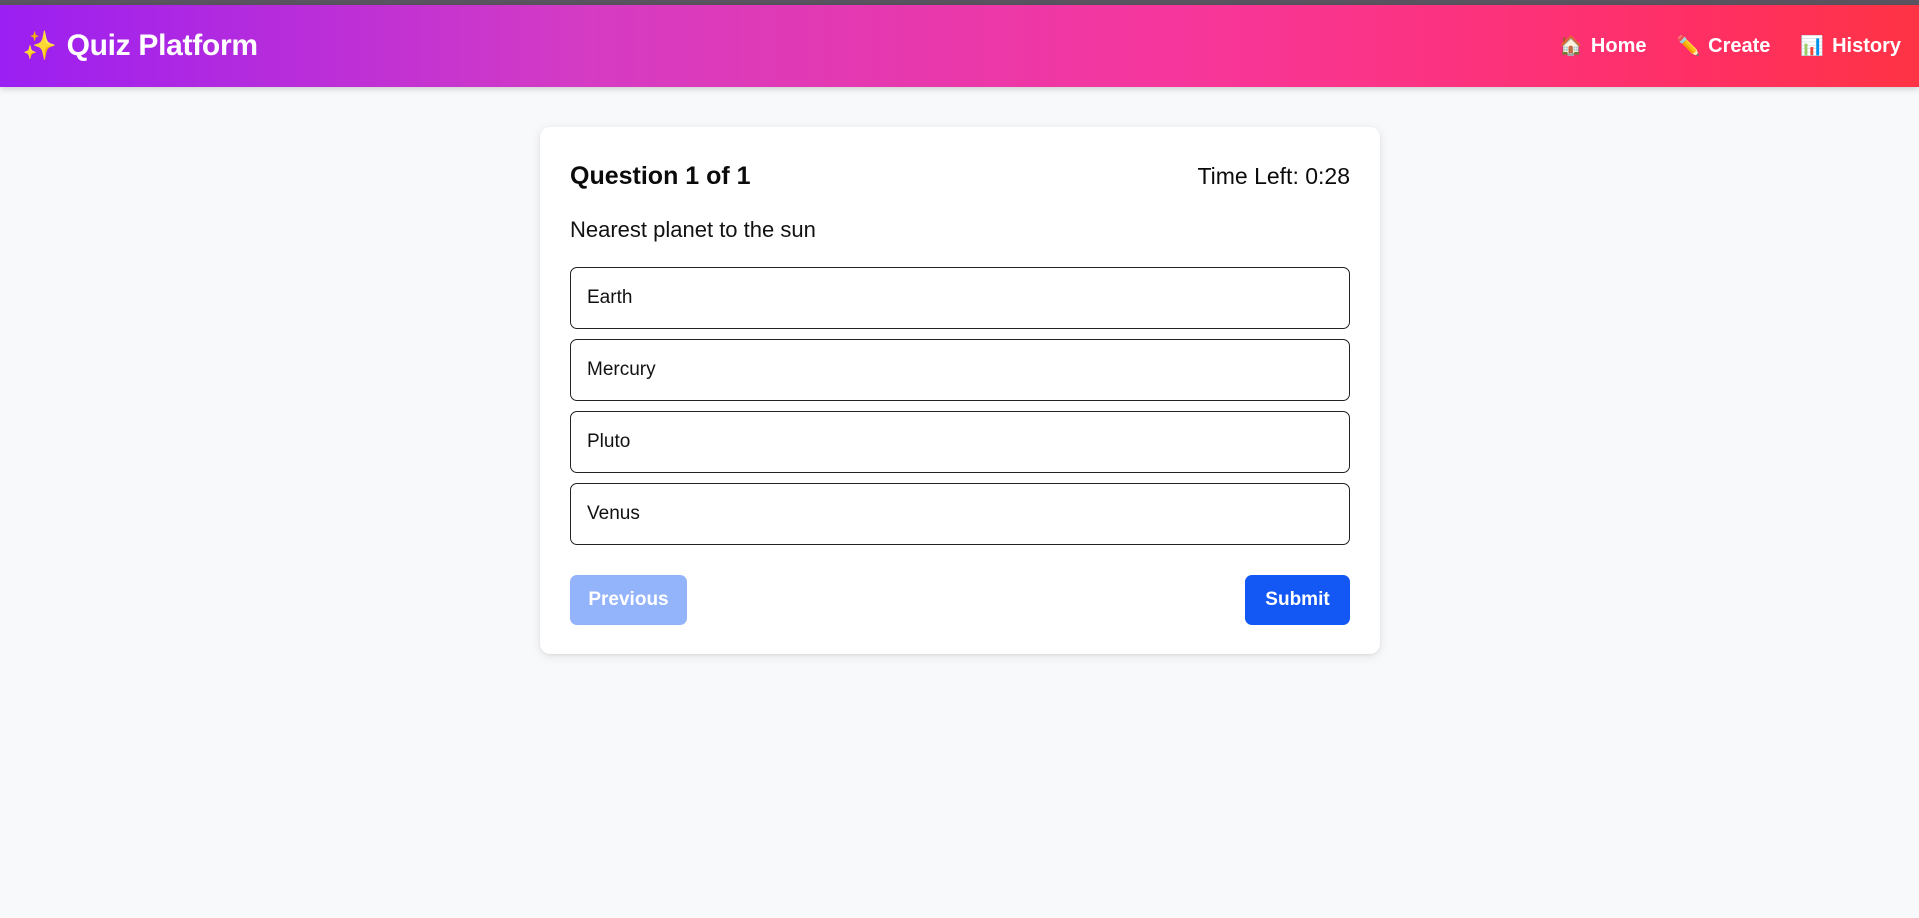 The height and width of the screenshot is (918, 1919). I want to click on answer-option-mercury: Mercury, so click(960, 370).